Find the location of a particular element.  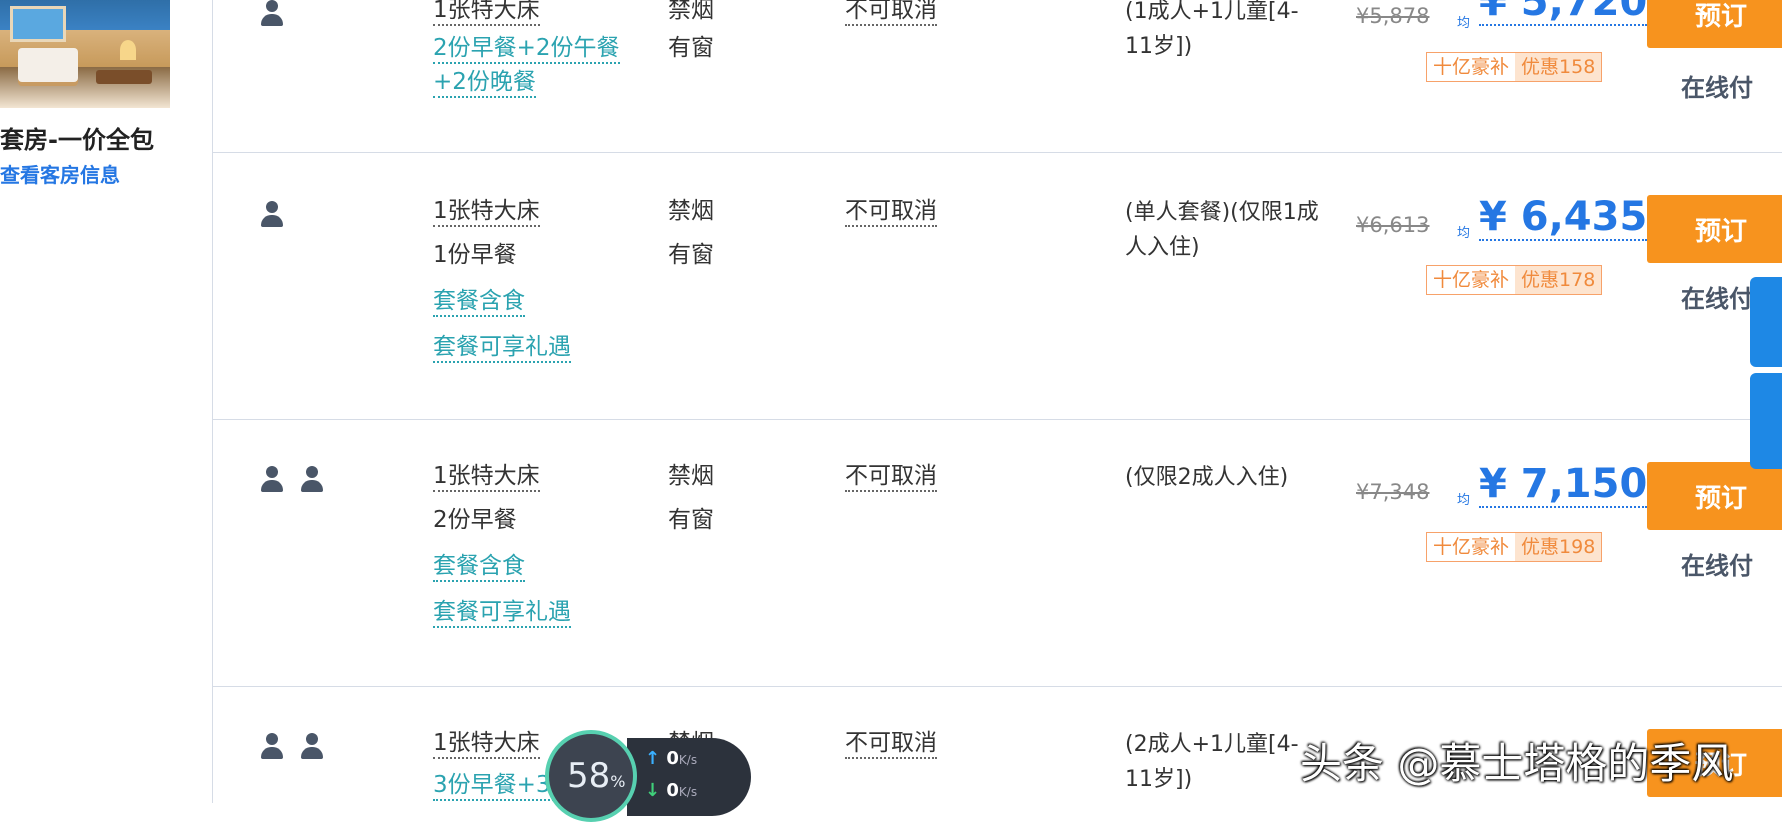

original-price: ¥6,613 is located at coordinates (1393, 225).